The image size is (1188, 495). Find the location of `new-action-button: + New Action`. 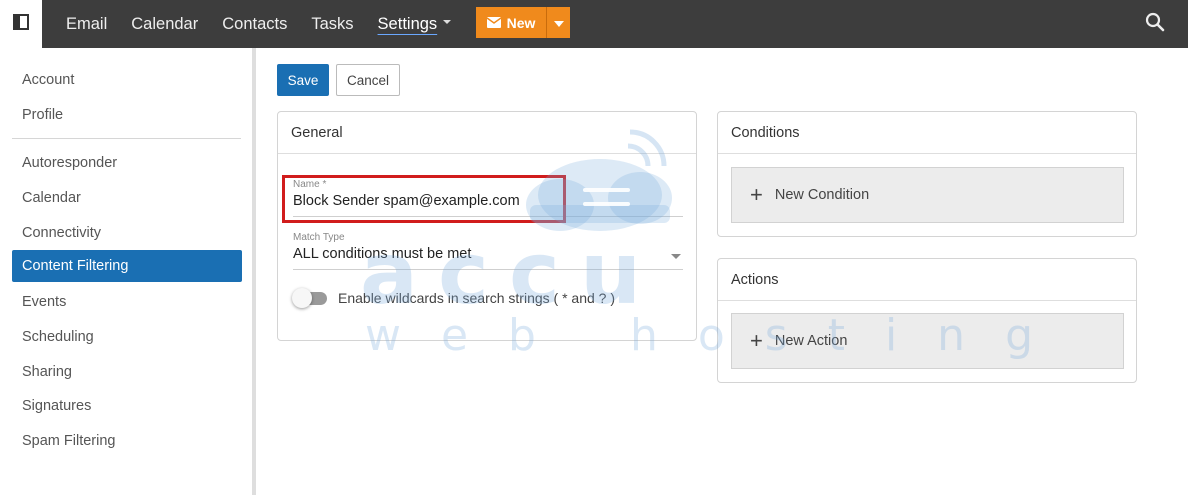

new-action-button: + New Action is located at coordinates (927, 341).